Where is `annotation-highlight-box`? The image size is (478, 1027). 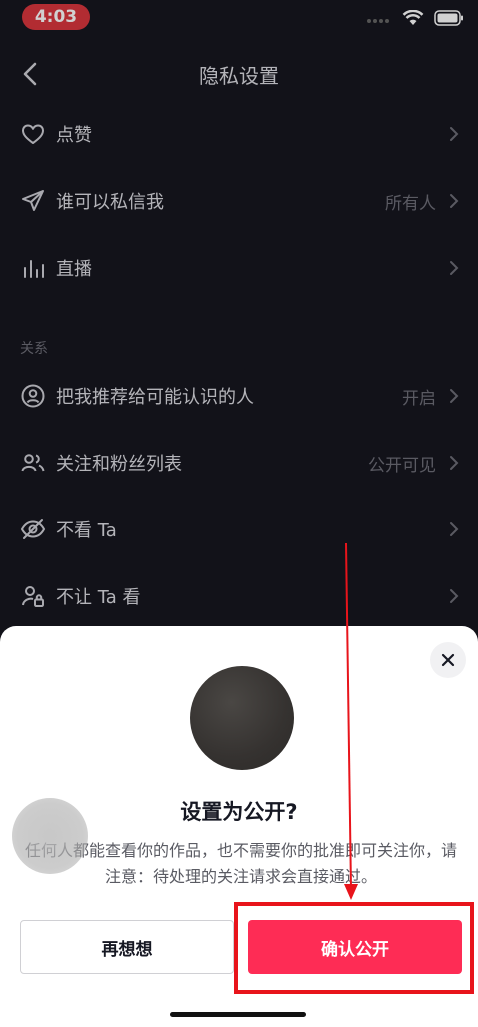
annotation-highlight-box is located at coordinates (354, 948).